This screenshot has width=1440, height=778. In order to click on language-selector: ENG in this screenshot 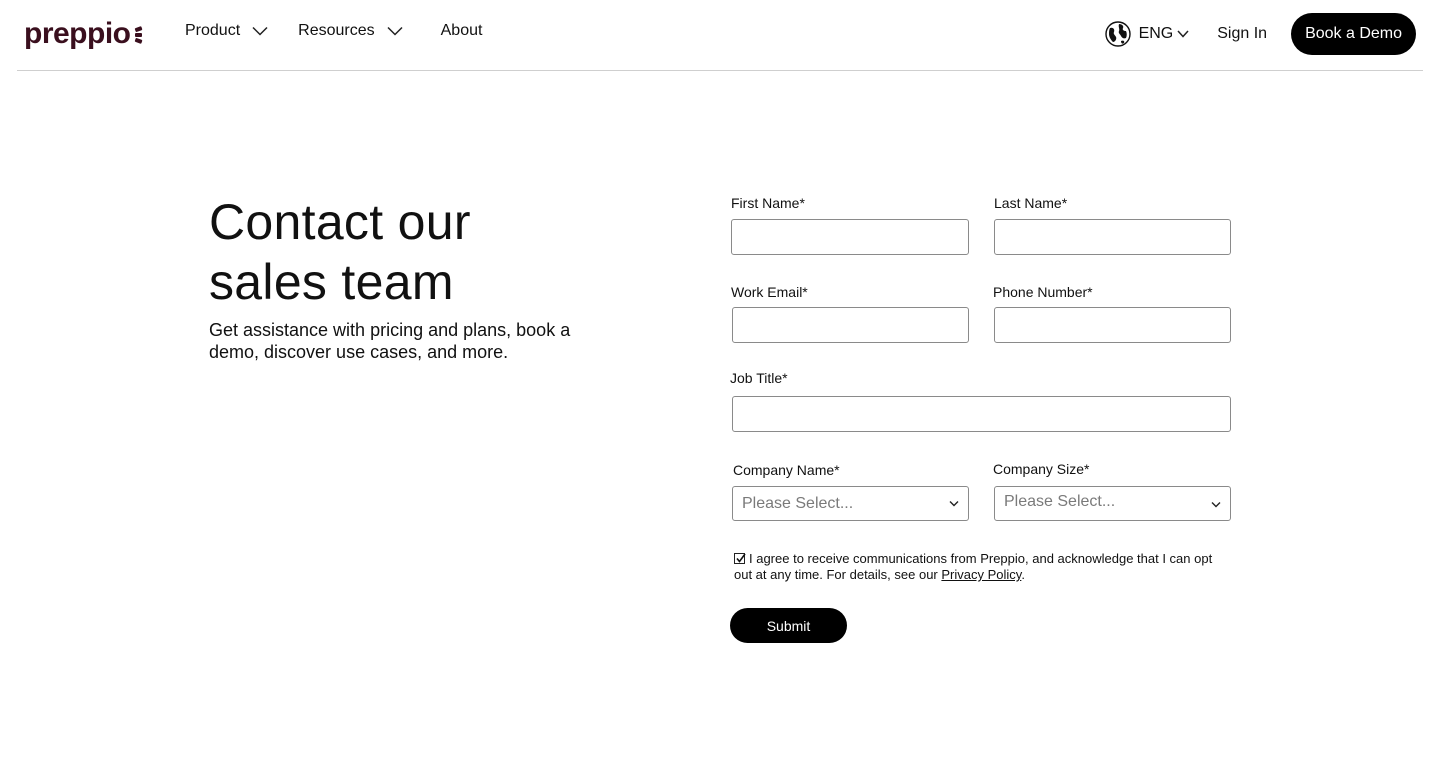, I will do `click(1147, 34)`.